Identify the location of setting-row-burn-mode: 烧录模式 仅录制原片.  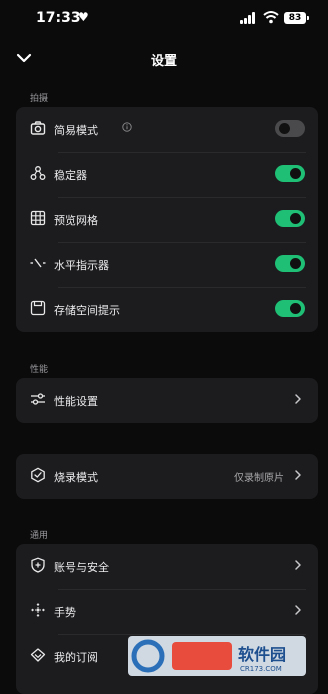
(167, 476).